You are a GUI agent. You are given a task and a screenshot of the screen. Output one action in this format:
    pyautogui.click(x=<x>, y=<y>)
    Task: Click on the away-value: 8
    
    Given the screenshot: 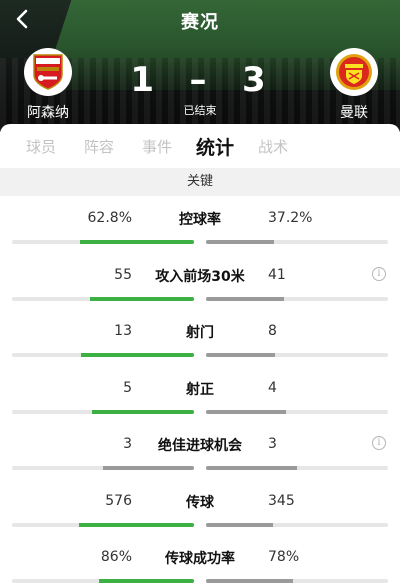 What is the action you would take?
    pyautogui.click(x=272, y=331)
    